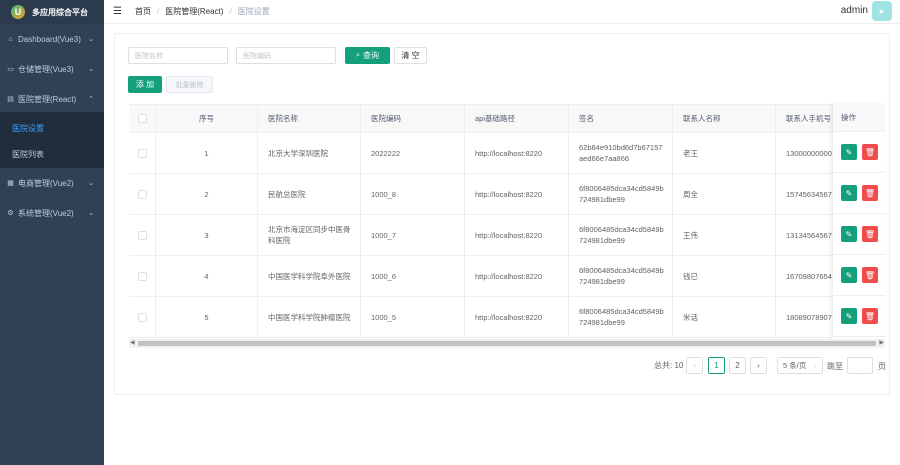 This screenshot has height=465, width=900. Describe the element at coordinates (189, 84) in the screenshot. I see `batch-delete-button: 批量删除` at that location.